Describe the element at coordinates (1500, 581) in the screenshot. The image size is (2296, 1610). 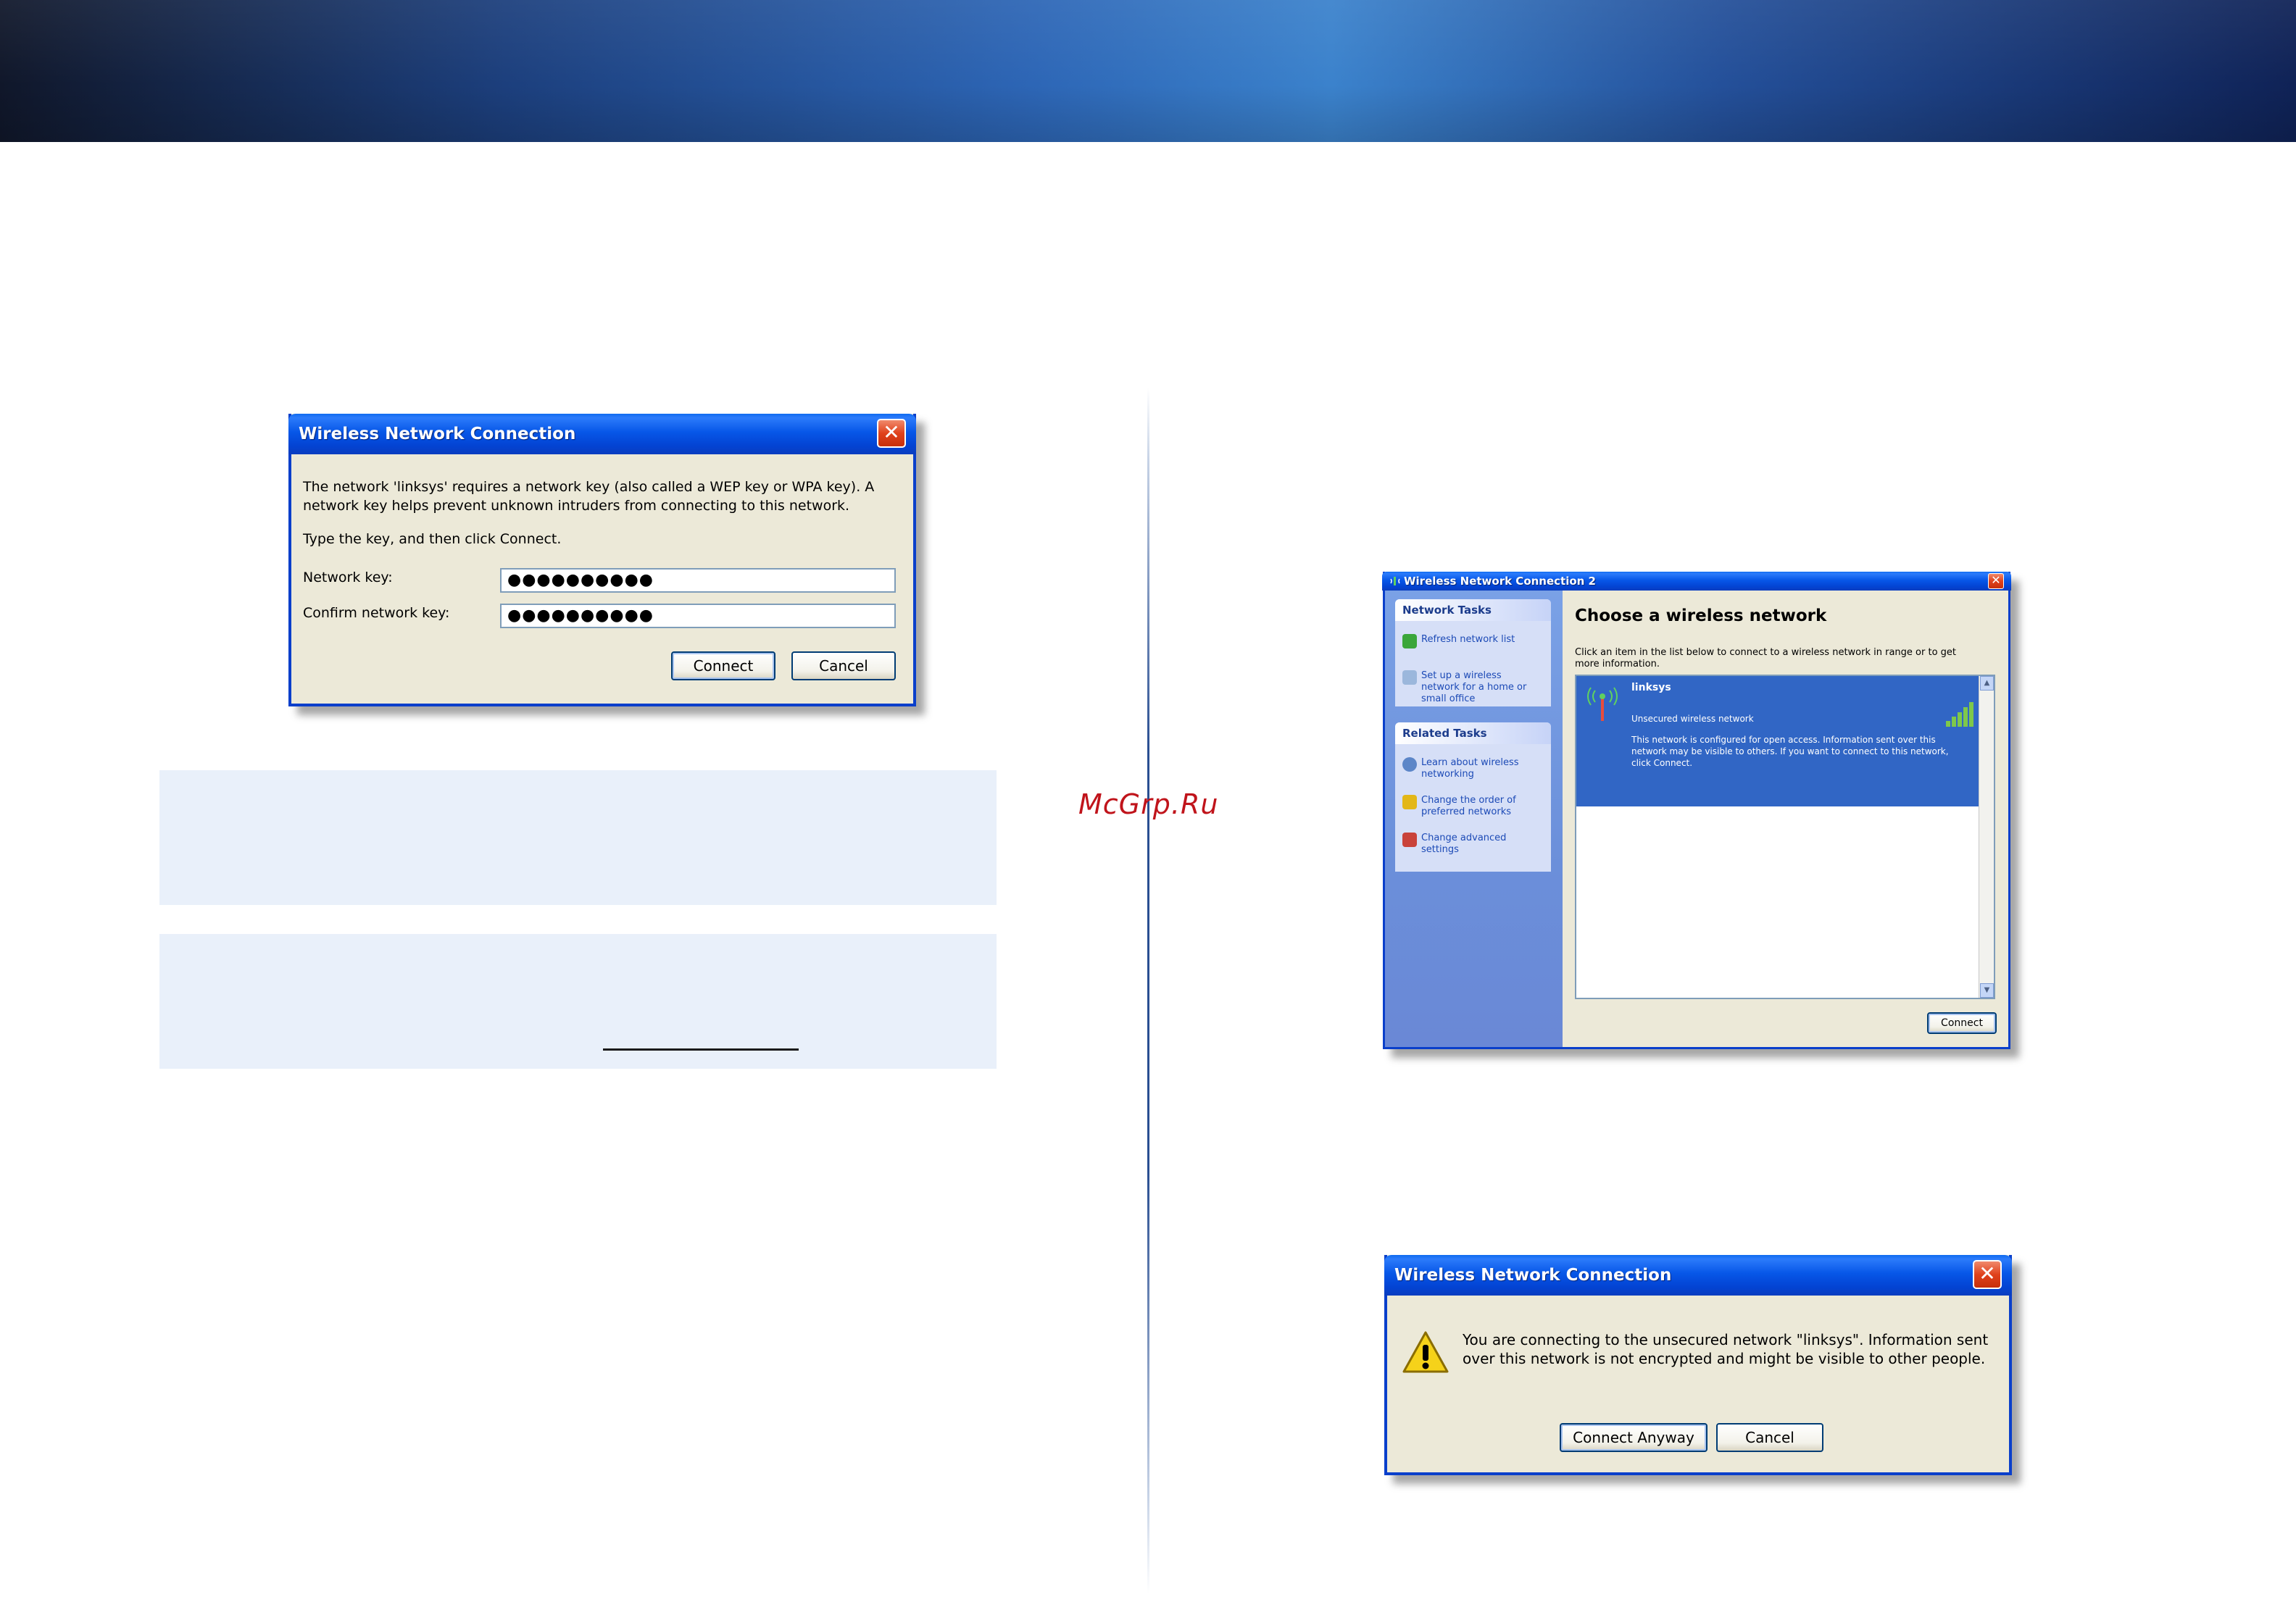
I see `window-title: Wireless Network Connection 2` at that location.